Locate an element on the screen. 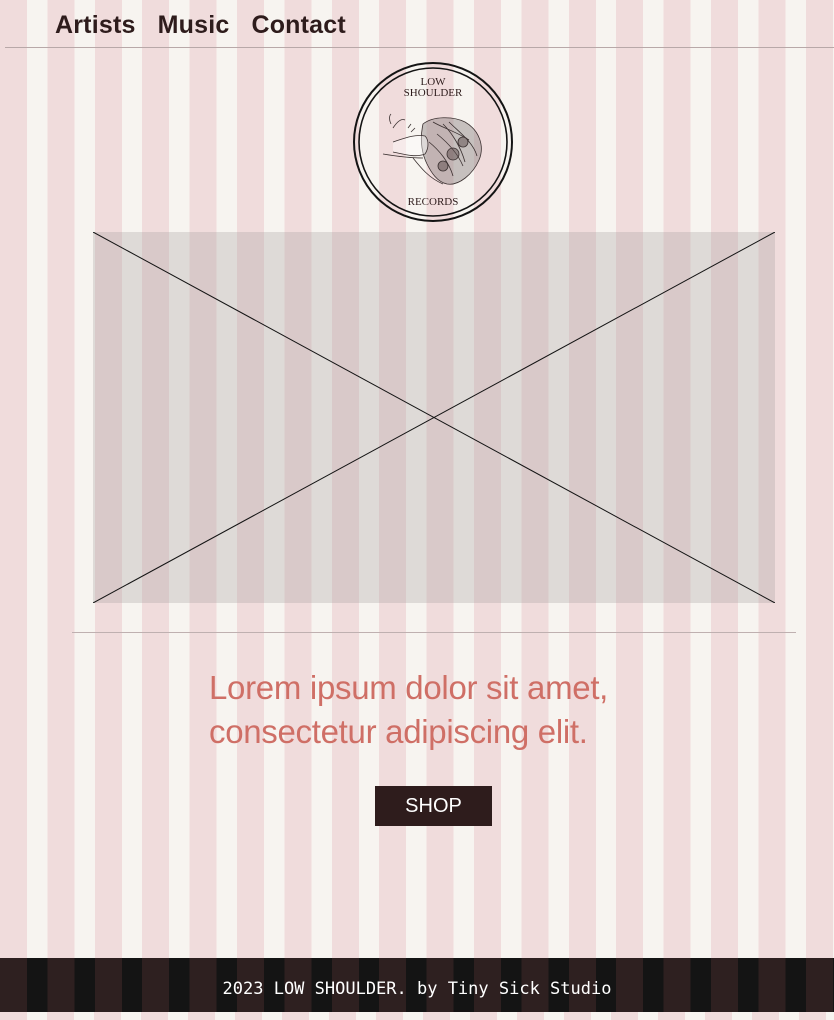  footer-copyright: 2023 LOW SHOULDER. by Tiny Sick Studio is located at coordinates (417, 989).